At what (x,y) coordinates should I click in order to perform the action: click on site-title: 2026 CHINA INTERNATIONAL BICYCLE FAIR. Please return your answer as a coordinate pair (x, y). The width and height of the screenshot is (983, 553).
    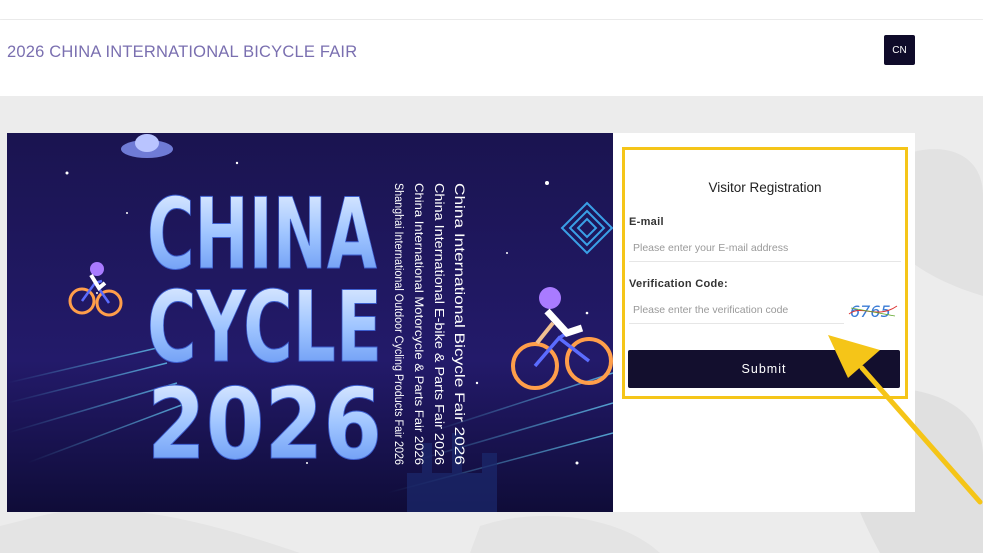
    Looking at the image, I should click on (182, 52).